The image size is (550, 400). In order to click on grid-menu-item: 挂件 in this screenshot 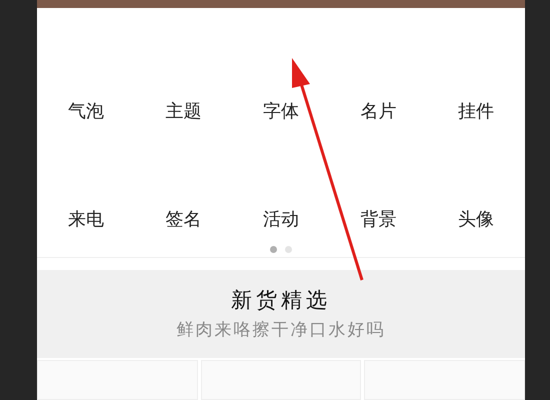, I will do `click(476, 112)`.